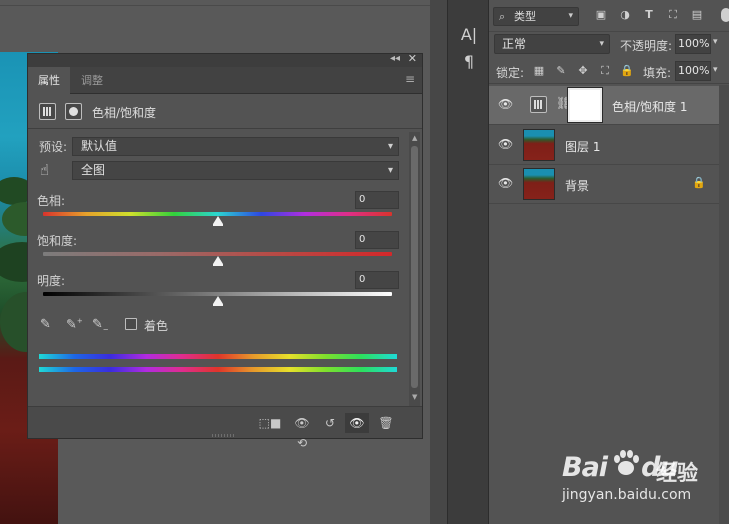  I want to click on filter-smart-object-icon: ▤, so click(697, 15).